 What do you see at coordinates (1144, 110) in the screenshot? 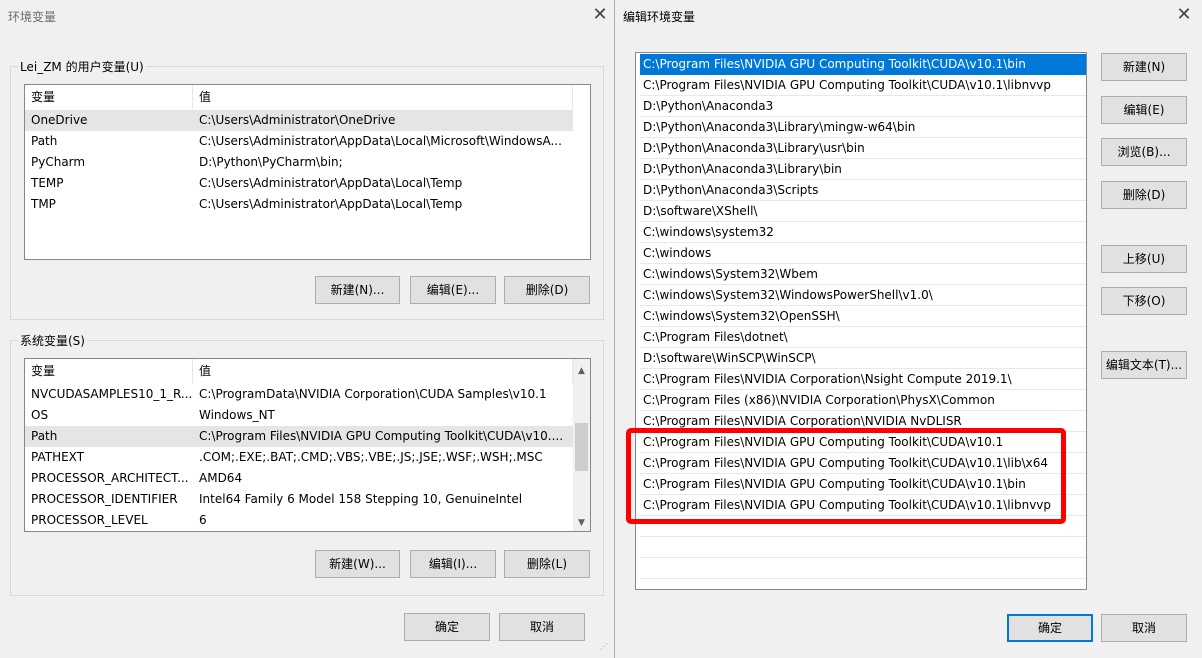
I see `edit-button: 编辑(E)` at bounding box center [1144, 110].